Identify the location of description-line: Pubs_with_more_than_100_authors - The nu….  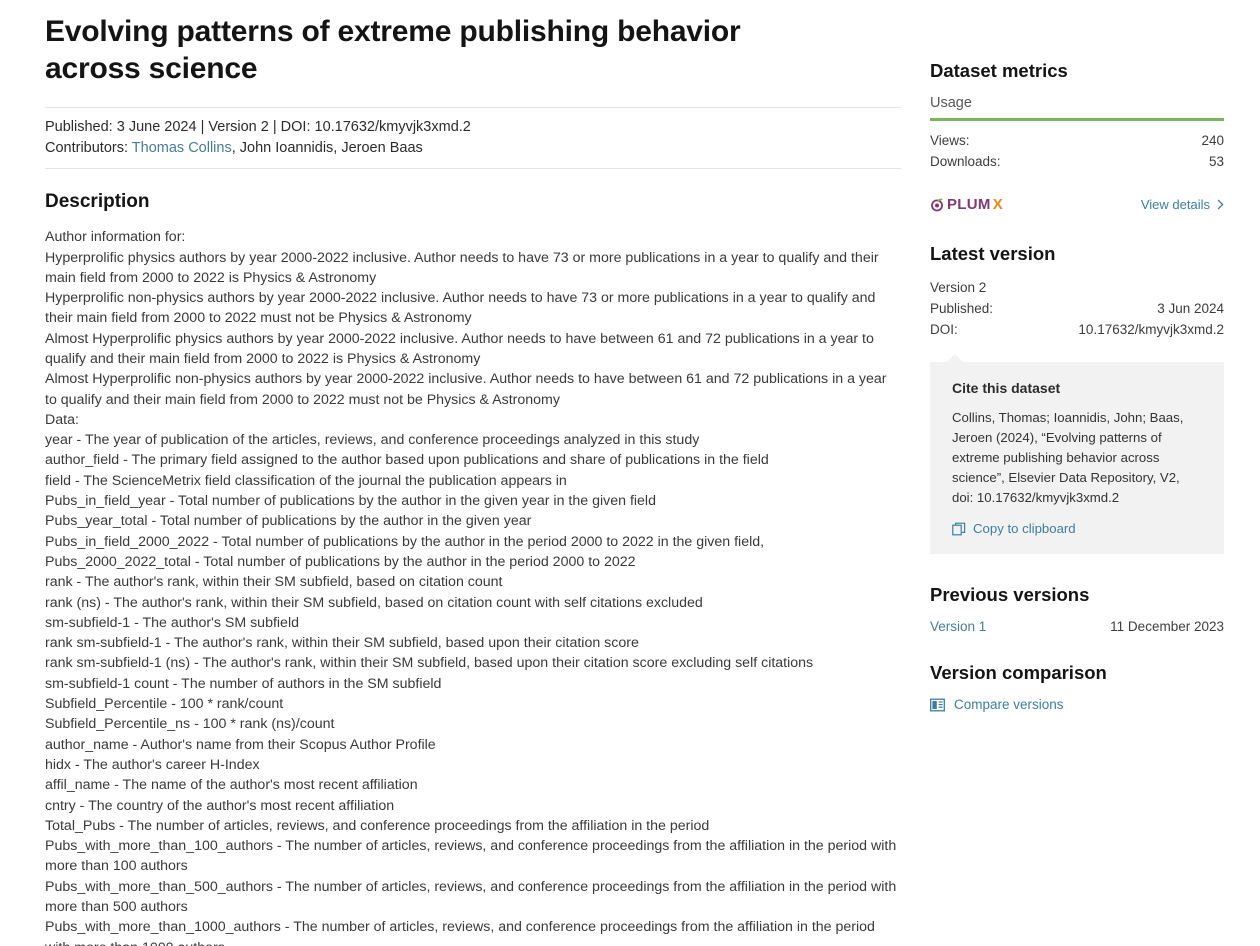
(471, 856).